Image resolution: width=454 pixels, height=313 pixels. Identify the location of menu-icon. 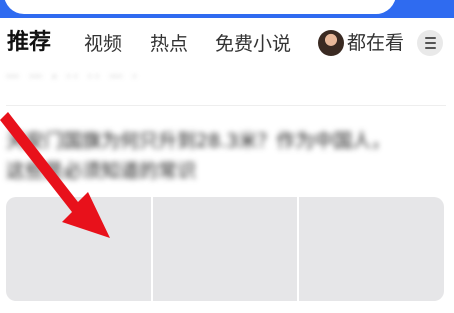
(430, 38).